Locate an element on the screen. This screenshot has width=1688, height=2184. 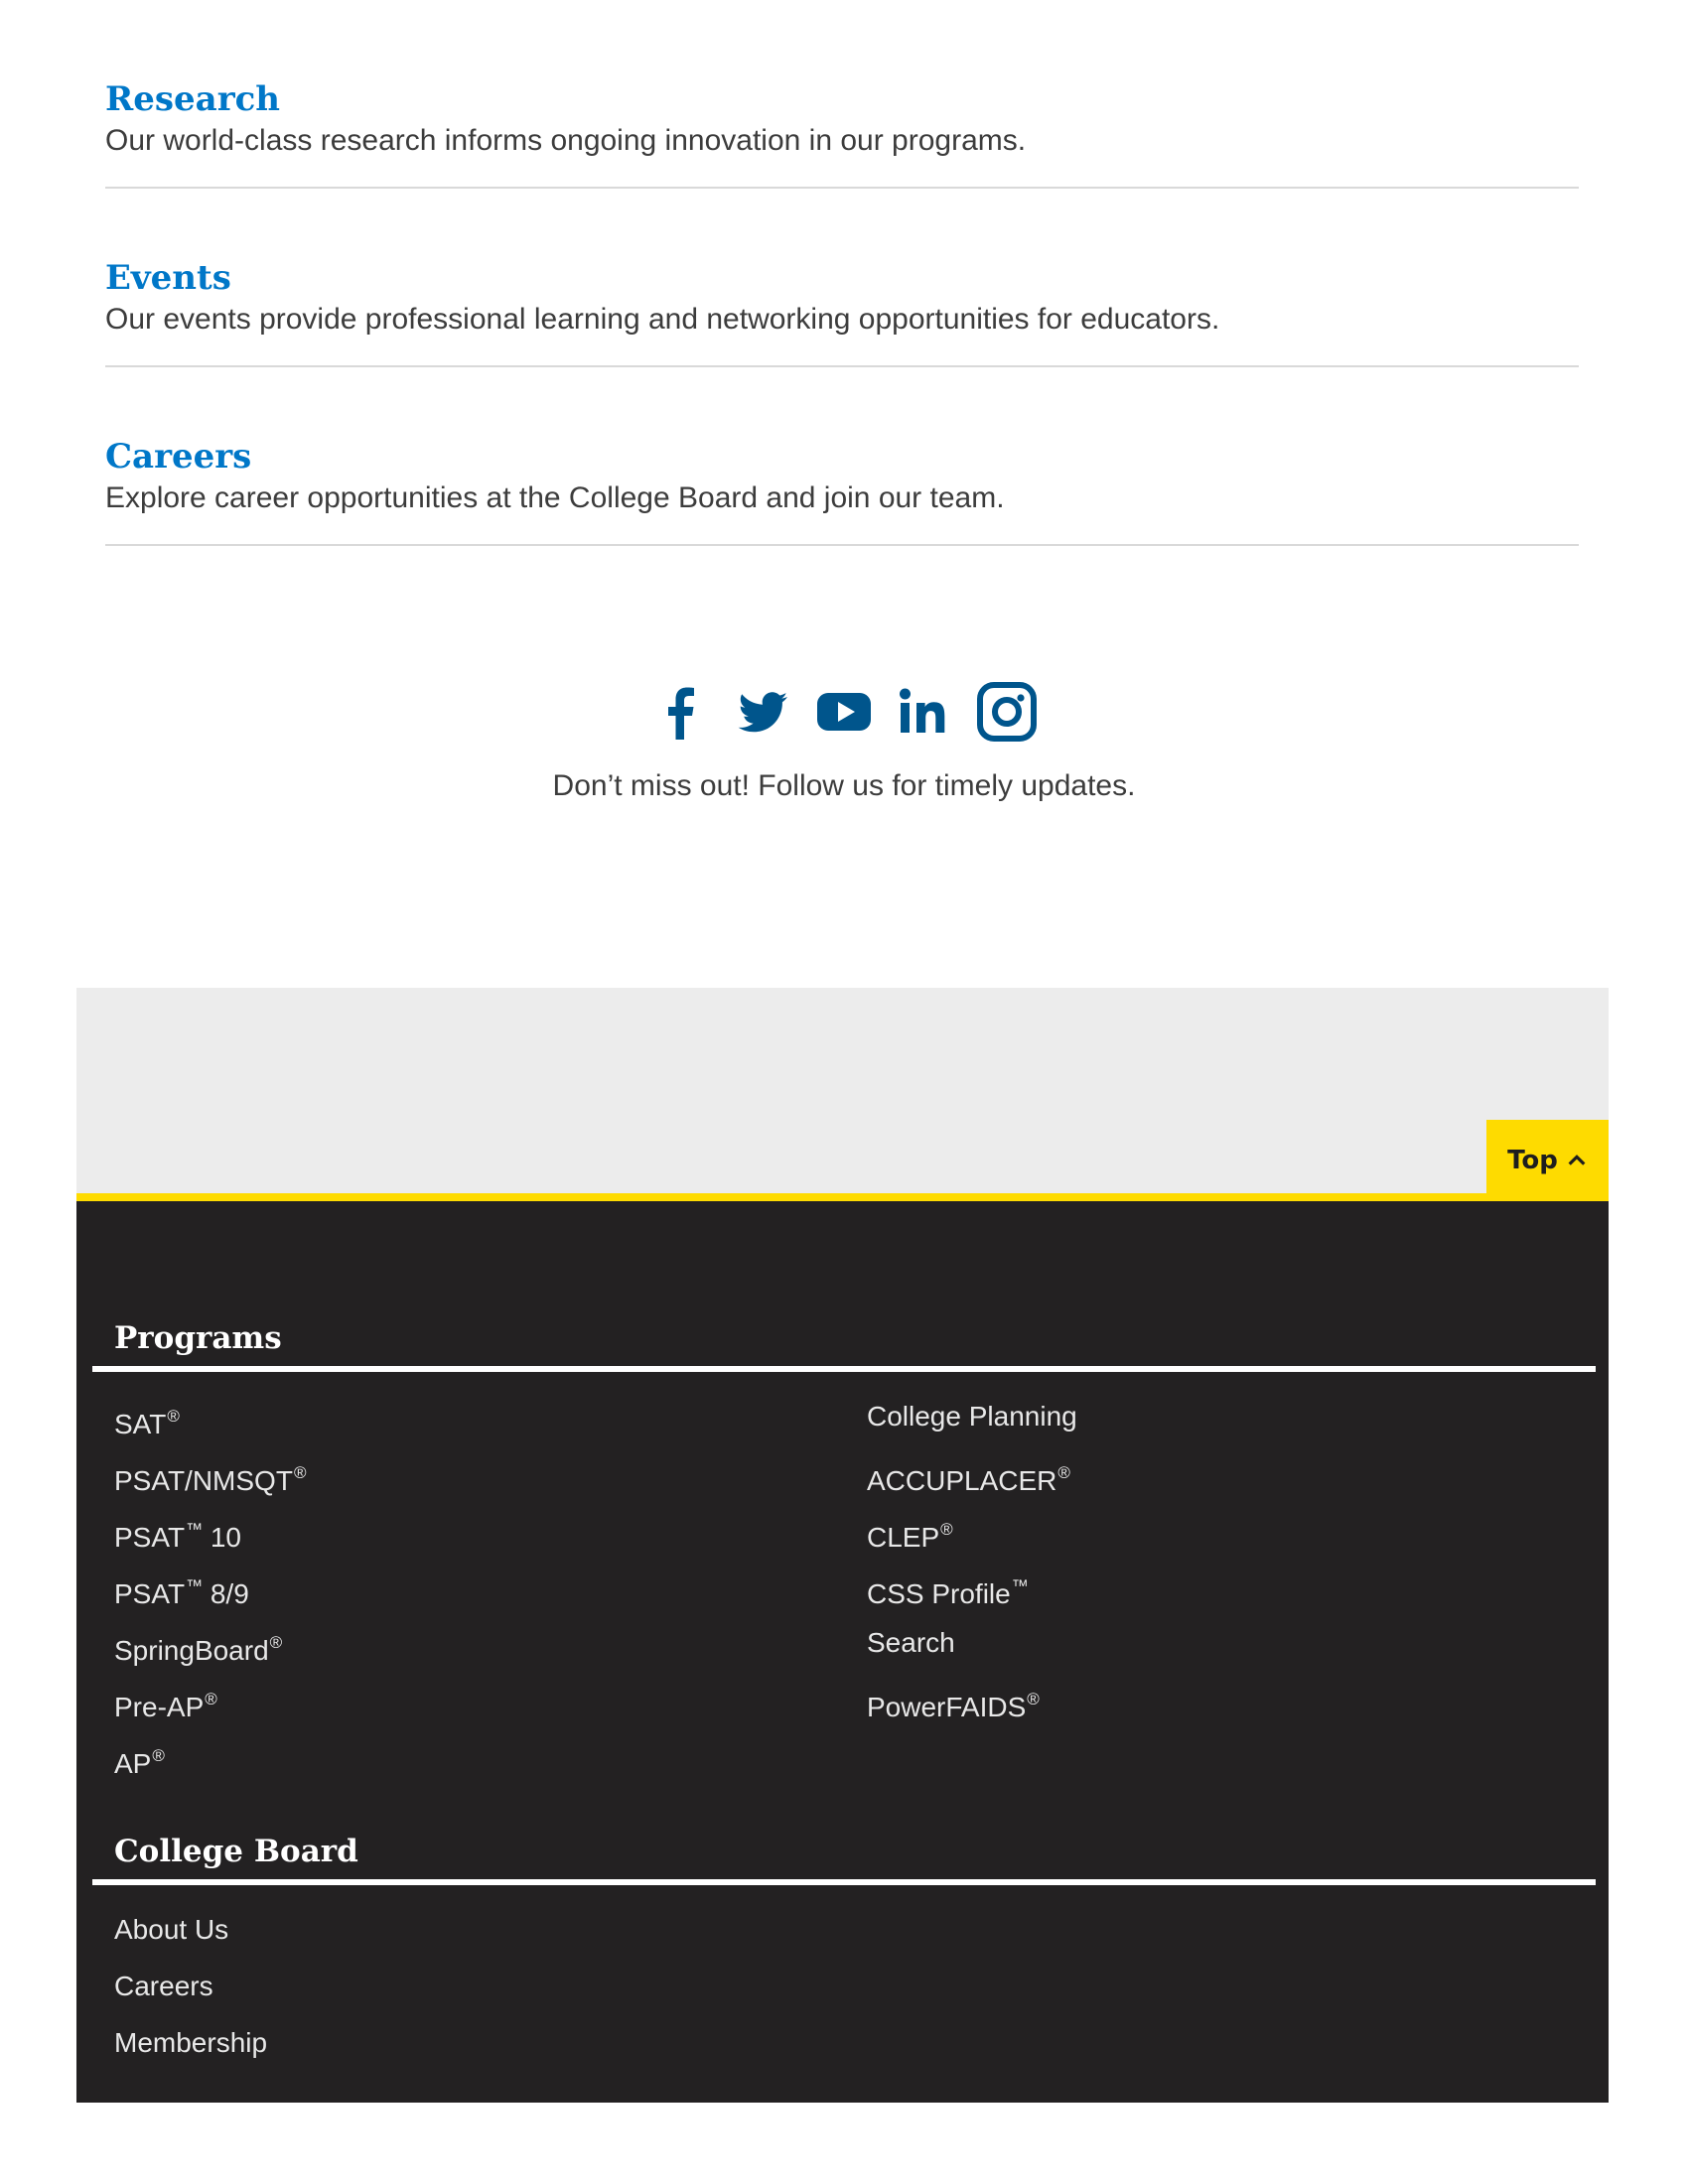
back-to-top-button: Top is located at coordinates (1547, 1160).